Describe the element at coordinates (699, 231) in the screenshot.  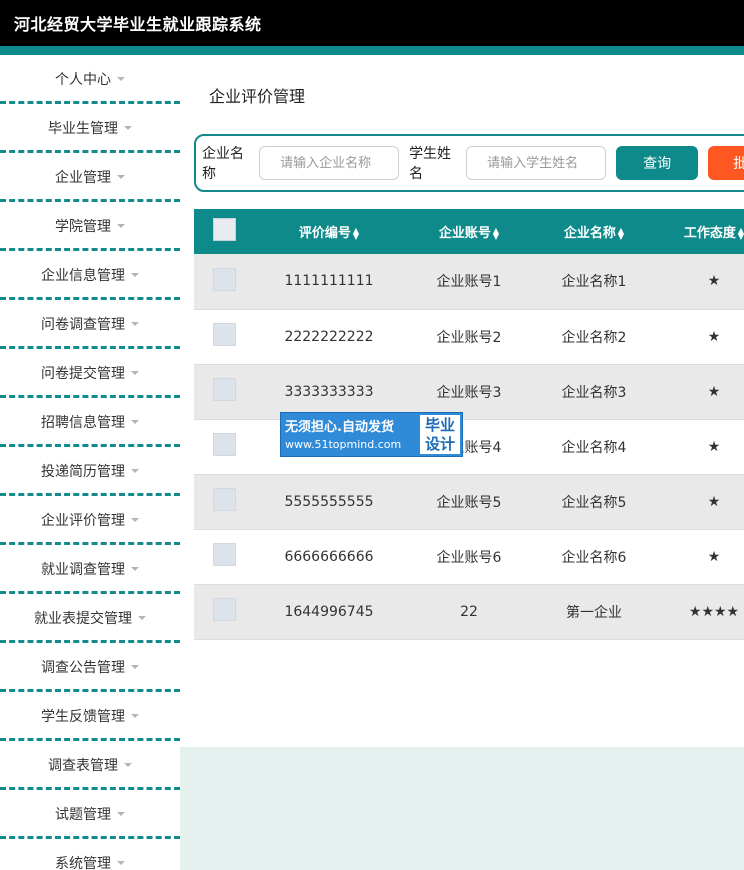
I see `column-header-work-attitude: 工作态度 ▲ ▼` at that location.